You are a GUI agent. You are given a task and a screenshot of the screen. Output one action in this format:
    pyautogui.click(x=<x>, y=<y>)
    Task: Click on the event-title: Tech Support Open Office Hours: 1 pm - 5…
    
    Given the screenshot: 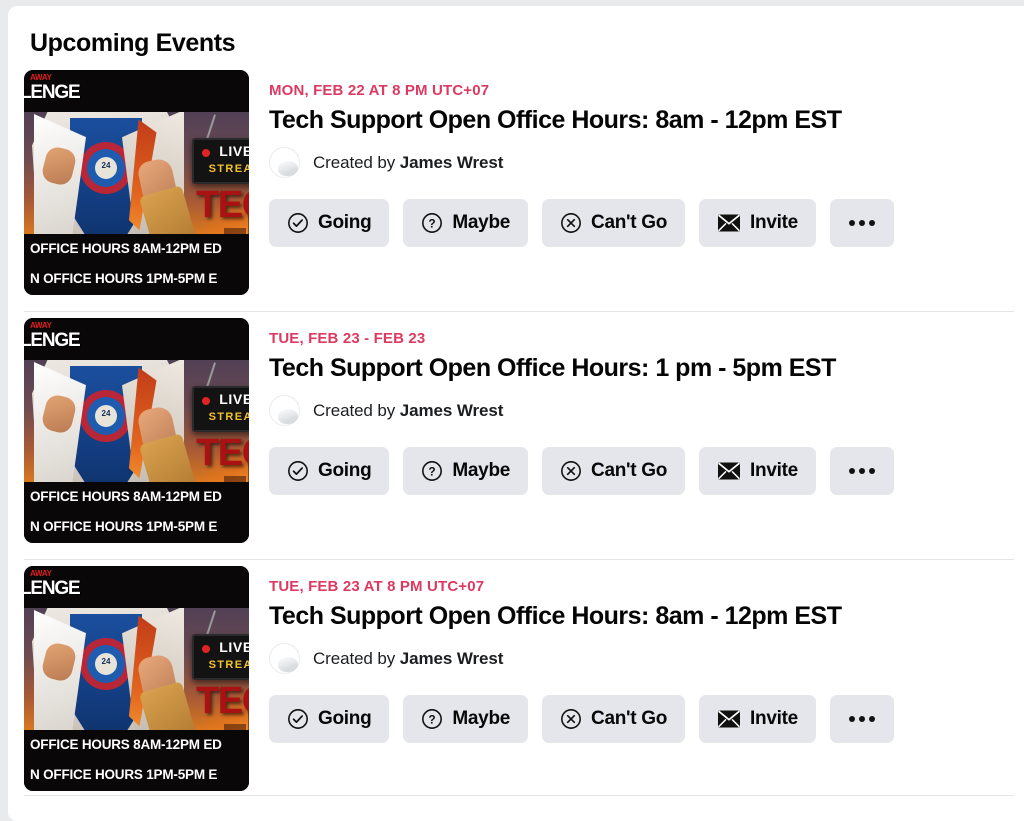 What is the action you would take?
    pyautogui.click(x=646, y=368)
    